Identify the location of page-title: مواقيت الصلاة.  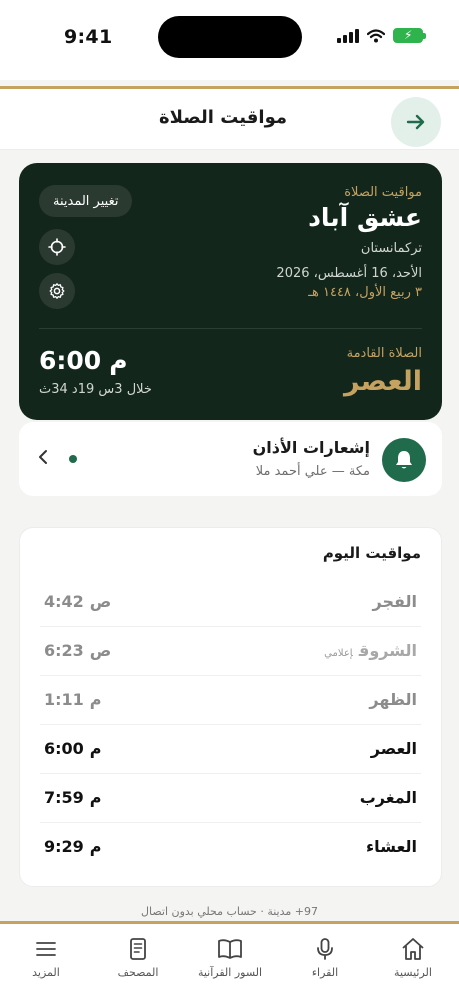
(222, 117).